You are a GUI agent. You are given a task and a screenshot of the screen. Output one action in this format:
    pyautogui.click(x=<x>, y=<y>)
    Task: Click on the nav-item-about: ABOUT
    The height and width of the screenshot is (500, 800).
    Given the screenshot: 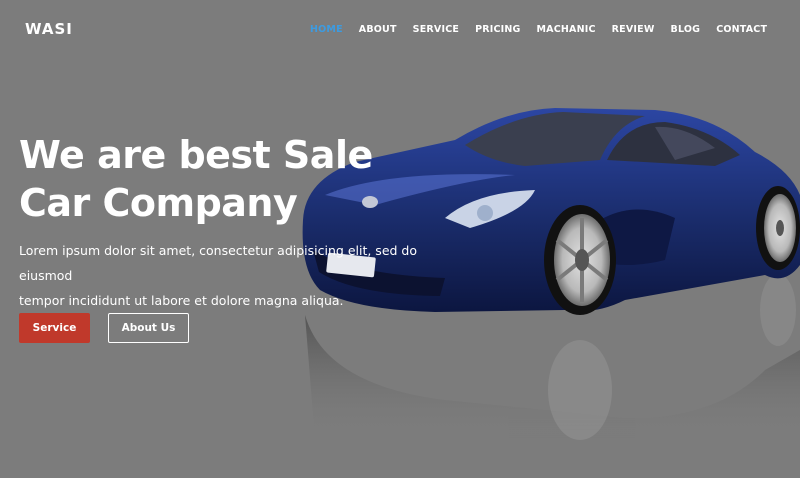 What is the action you would take?
    pyautogui.click(x=378, y=29)
    